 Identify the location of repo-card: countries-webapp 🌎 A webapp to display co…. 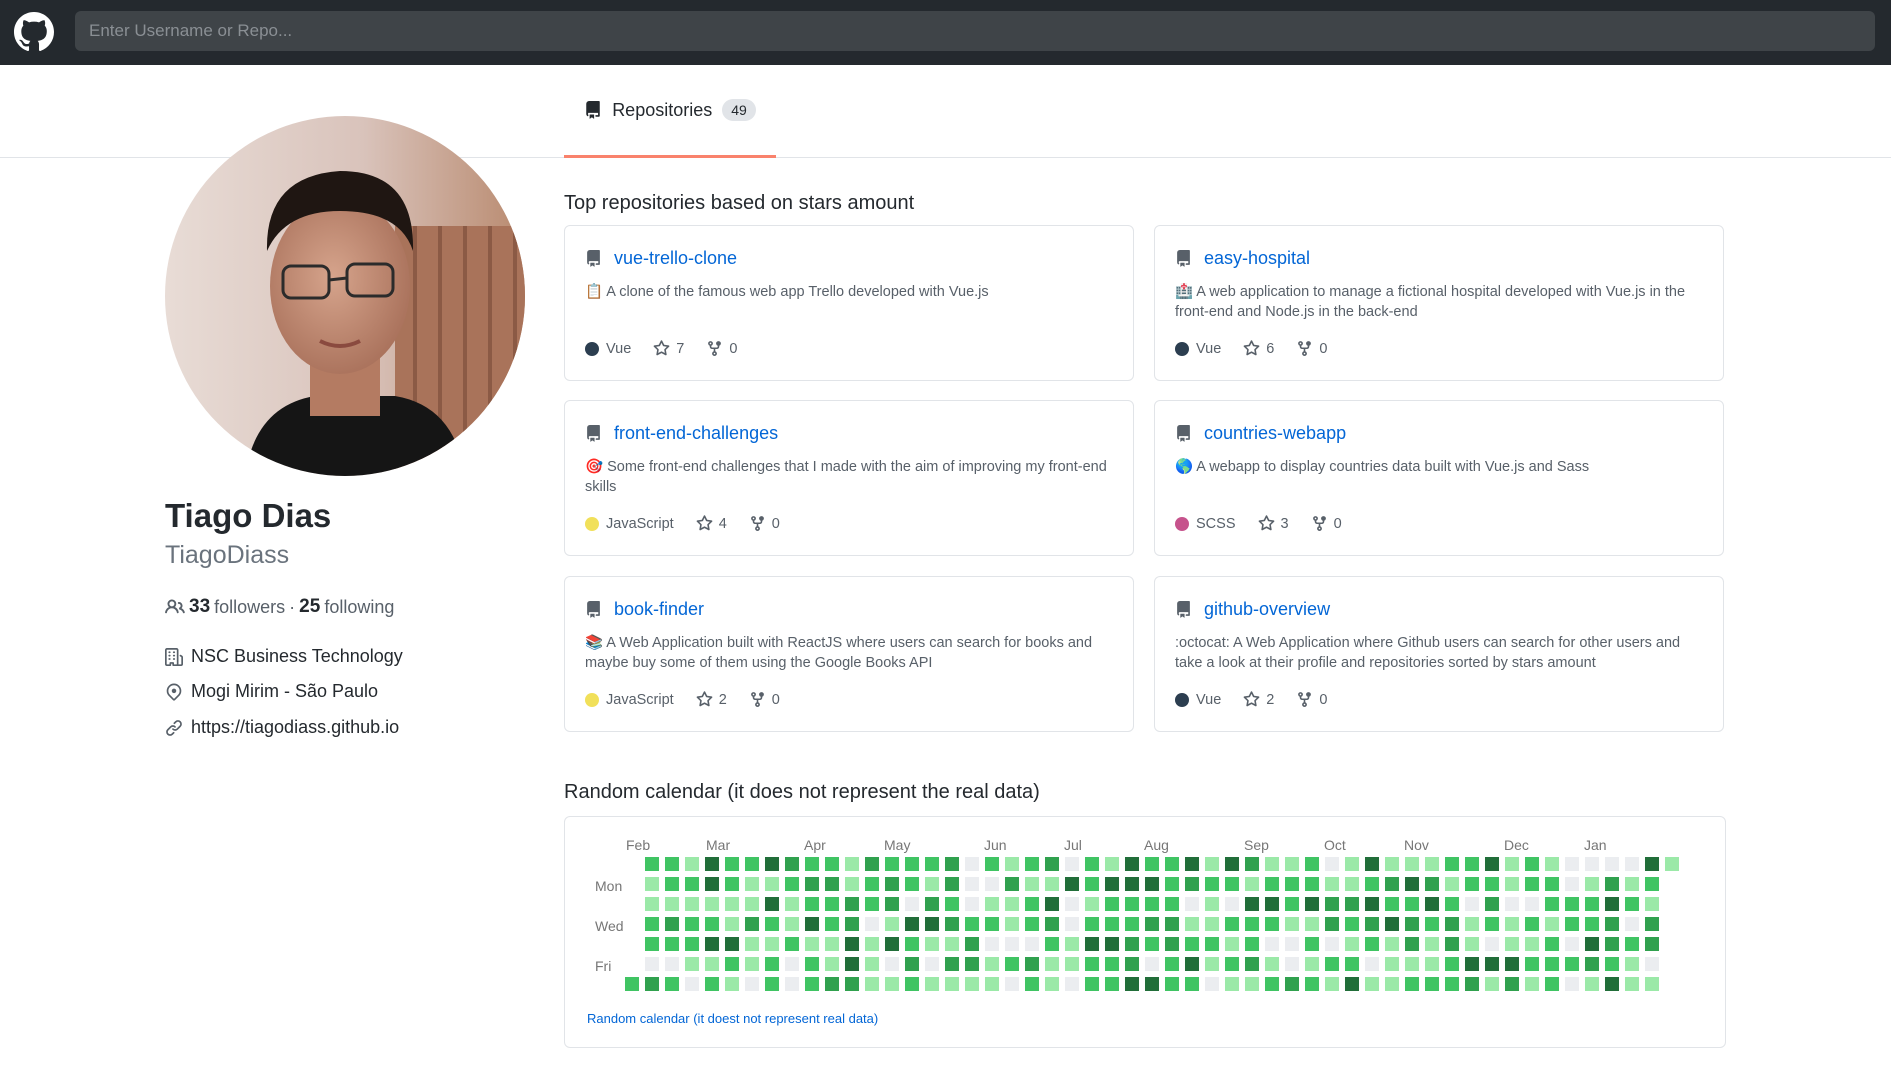
(1439, 478).